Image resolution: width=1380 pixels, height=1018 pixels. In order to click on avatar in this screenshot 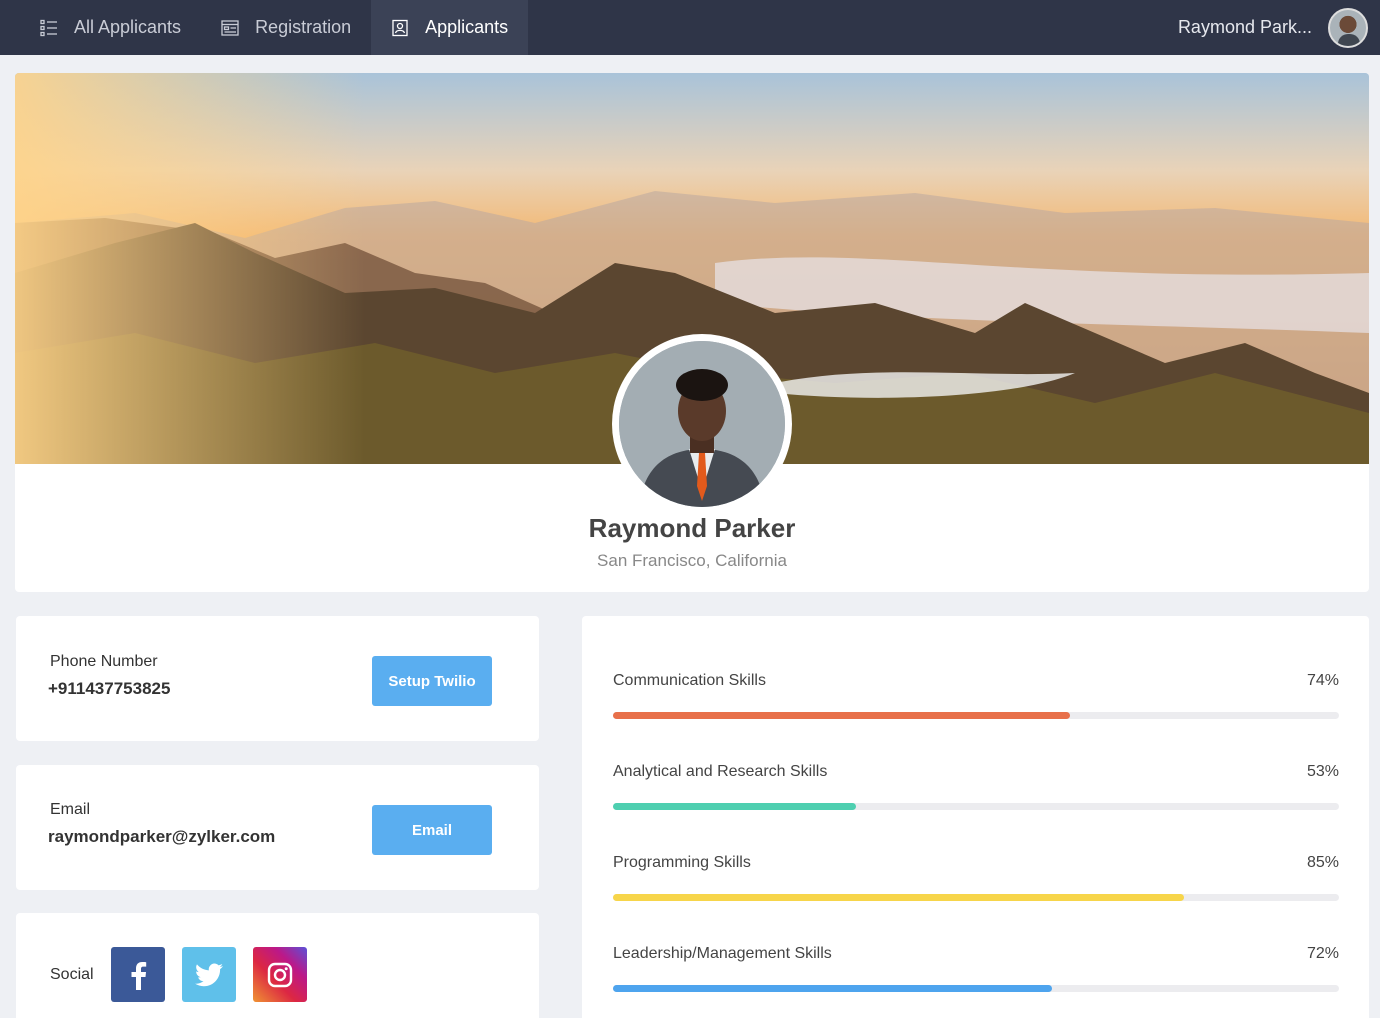, I will do `click(1348, 27)`.